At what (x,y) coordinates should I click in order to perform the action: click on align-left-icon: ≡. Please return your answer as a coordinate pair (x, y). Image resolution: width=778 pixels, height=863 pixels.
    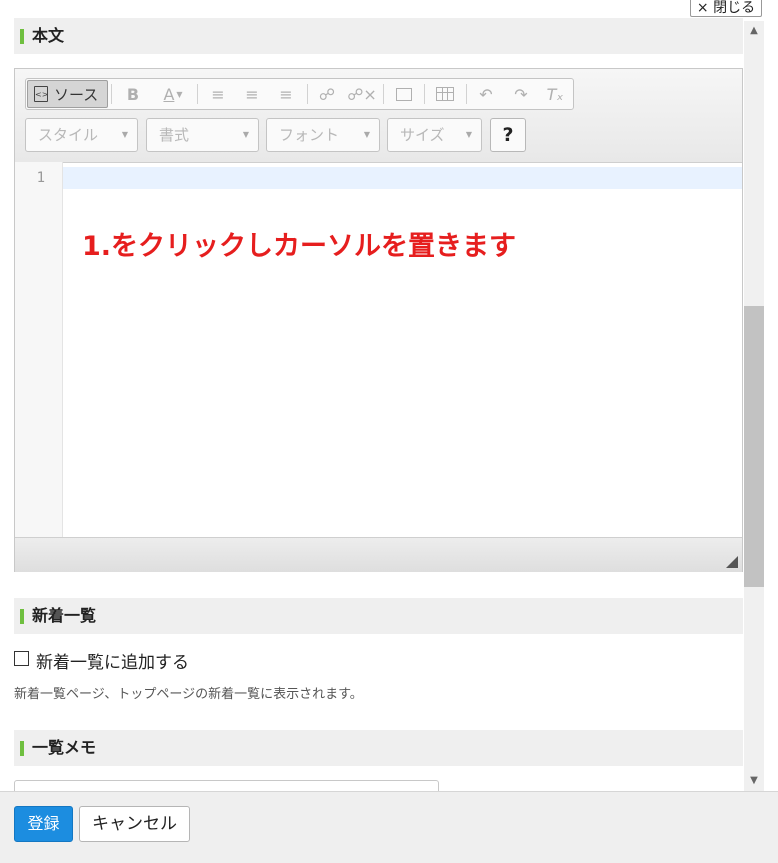
    Looking at the image, I should click on (218, 94).